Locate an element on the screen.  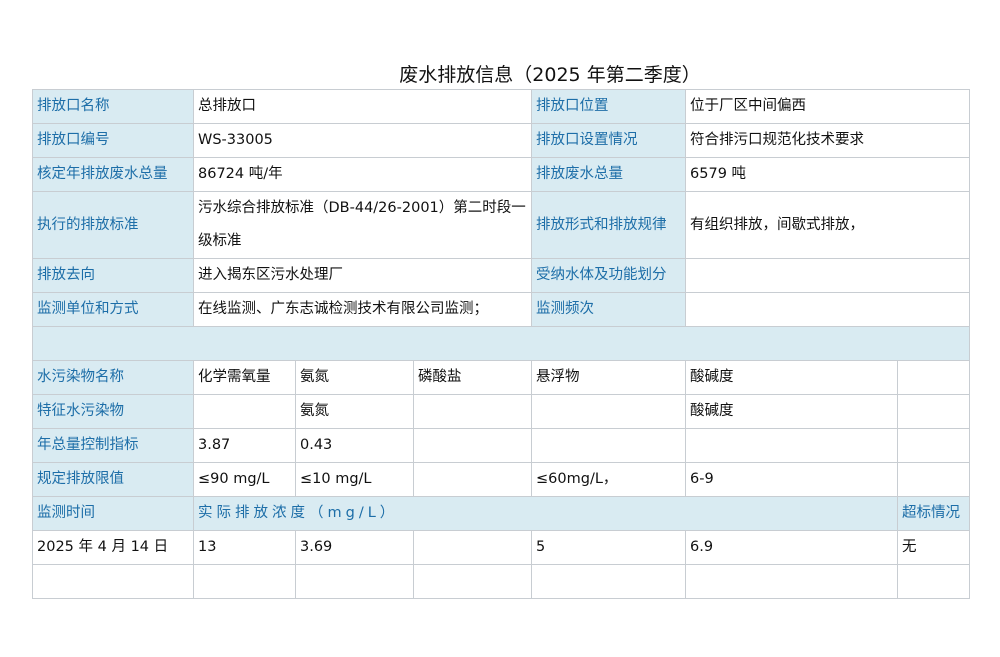
outlet-name-label: 排放口名称 is located at coordinates (113, 106).